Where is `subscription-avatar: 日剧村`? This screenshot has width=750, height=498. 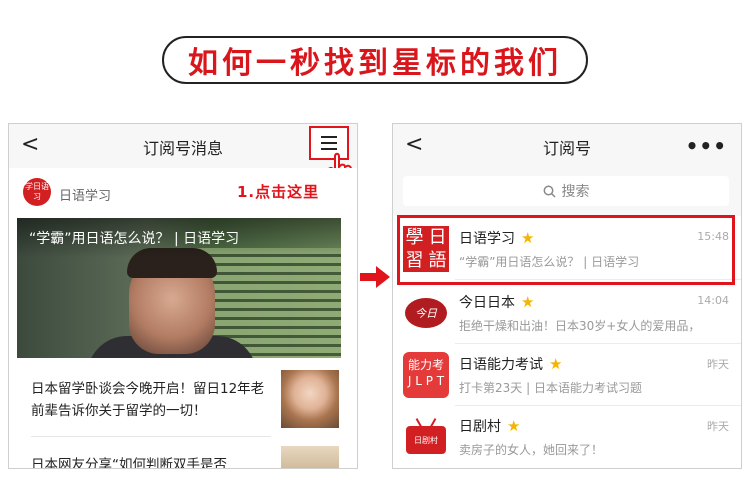
subscription-avatar: 日剧村 is located at coordinates (426, 437).